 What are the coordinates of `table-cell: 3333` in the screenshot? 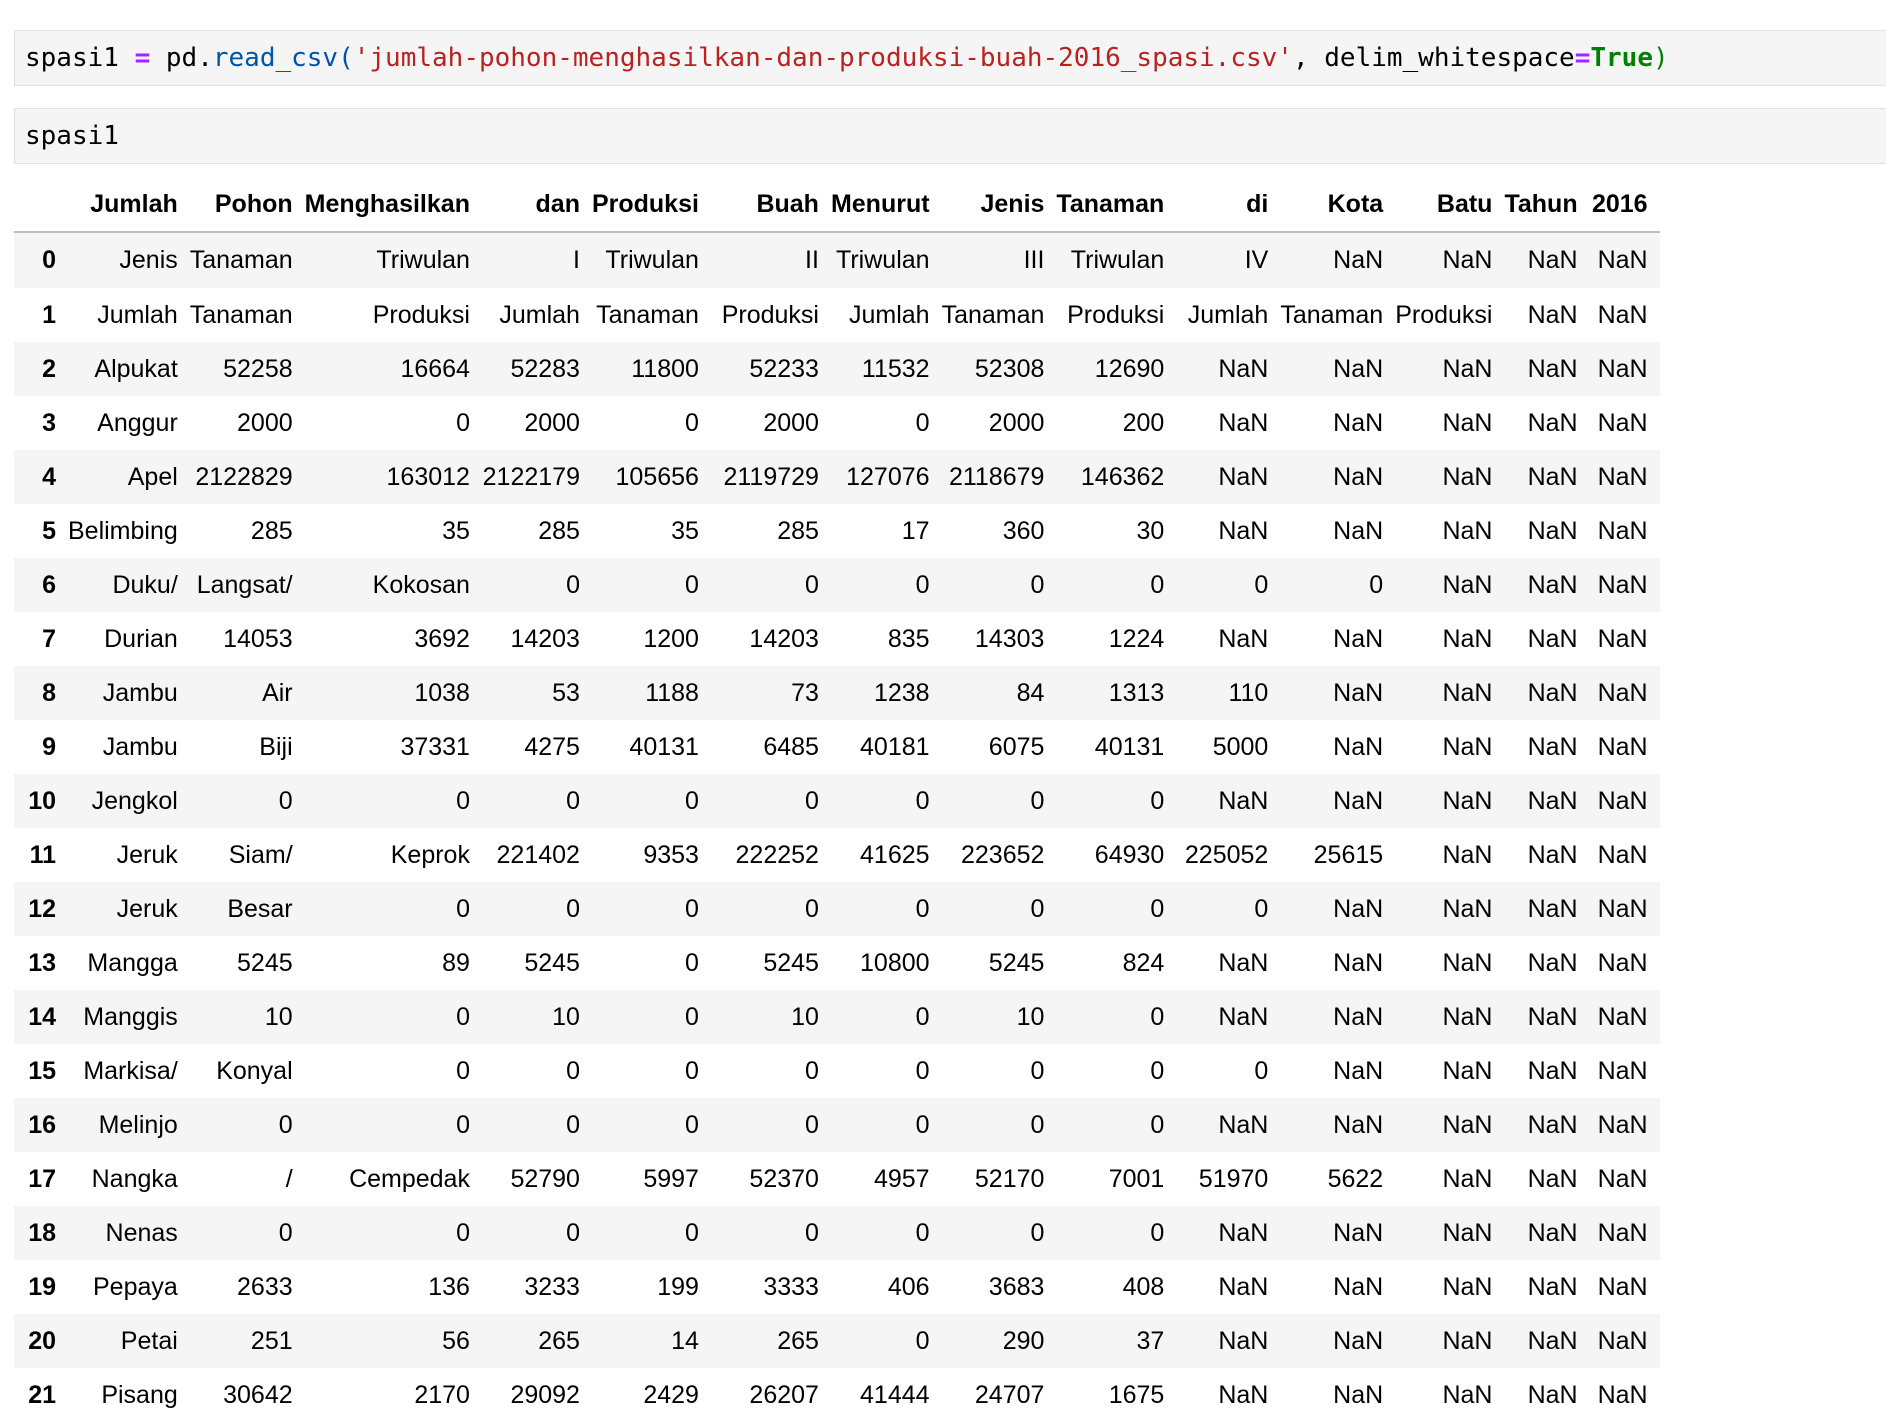 It's located at (791, 1286).